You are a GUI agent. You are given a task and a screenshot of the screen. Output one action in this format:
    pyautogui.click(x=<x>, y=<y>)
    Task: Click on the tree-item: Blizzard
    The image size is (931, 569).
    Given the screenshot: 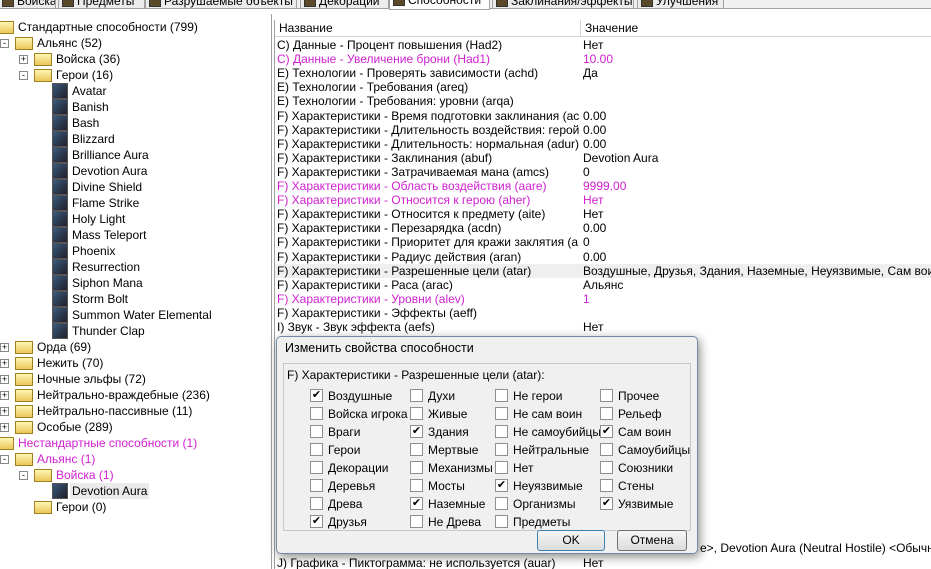 What is the action you would take?
    pyautogui.click(x=135, y=139)
    